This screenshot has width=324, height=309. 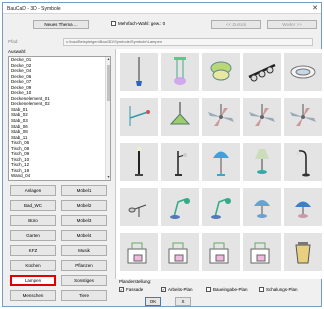 I want to click on table-lamp-icon, so click(x=262, y=162).